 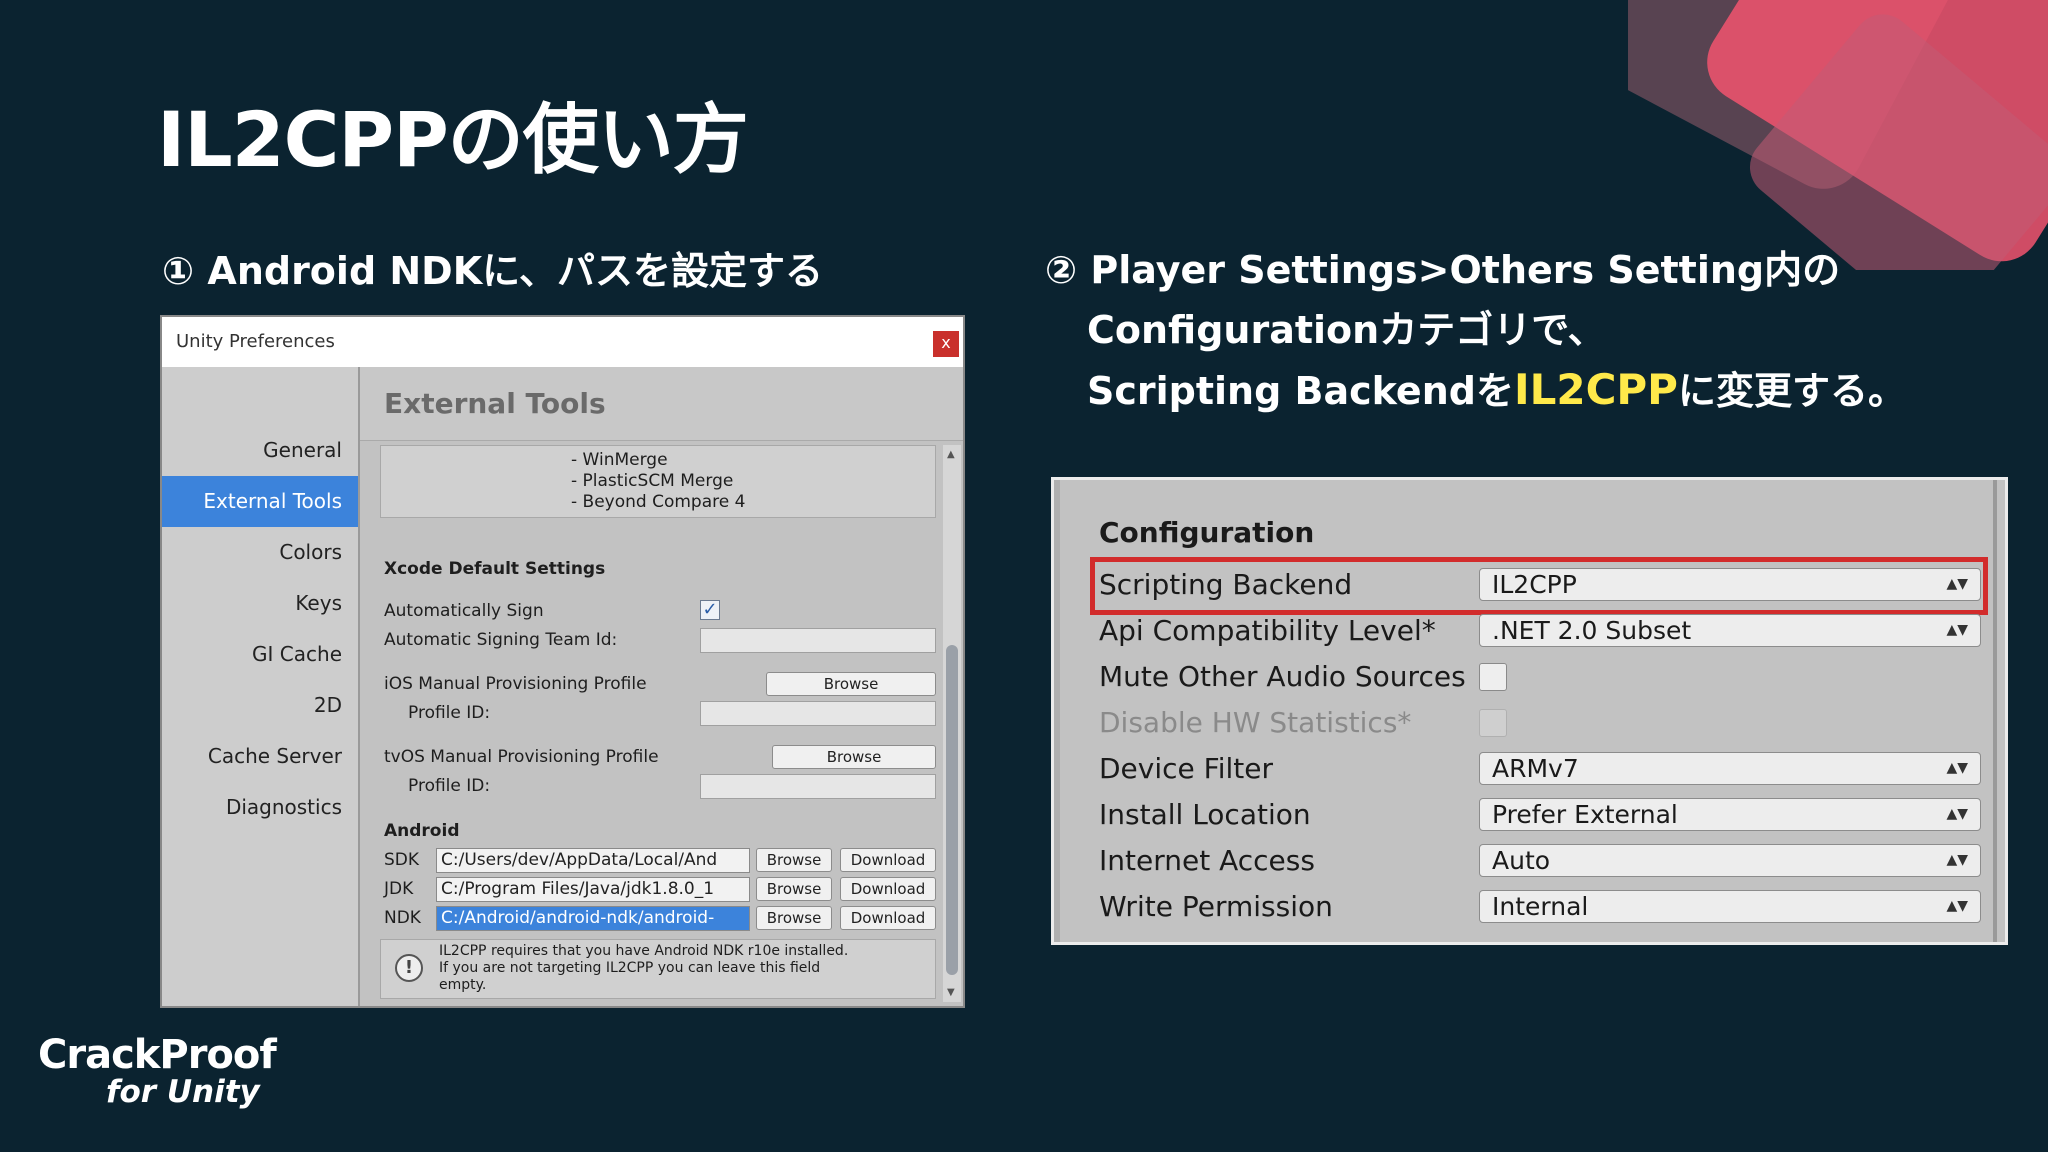 What do you see at coordinates (593, 918) in the screenshot?
I see `ndk-path-input: C:/Android/android-ndk/android-` at bounding box center [593, 918].